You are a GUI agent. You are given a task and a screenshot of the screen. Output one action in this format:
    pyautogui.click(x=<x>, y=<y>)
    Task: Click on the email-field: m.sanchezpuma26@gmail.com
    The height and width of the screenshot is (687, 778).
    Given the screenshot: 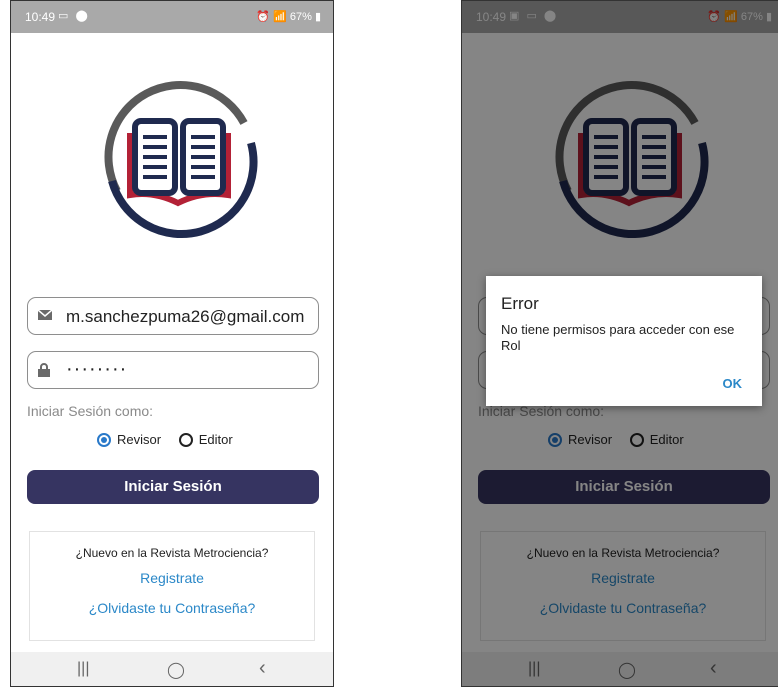 What is the action you would take?
    pyautogui.click(x=173, y=316)
    